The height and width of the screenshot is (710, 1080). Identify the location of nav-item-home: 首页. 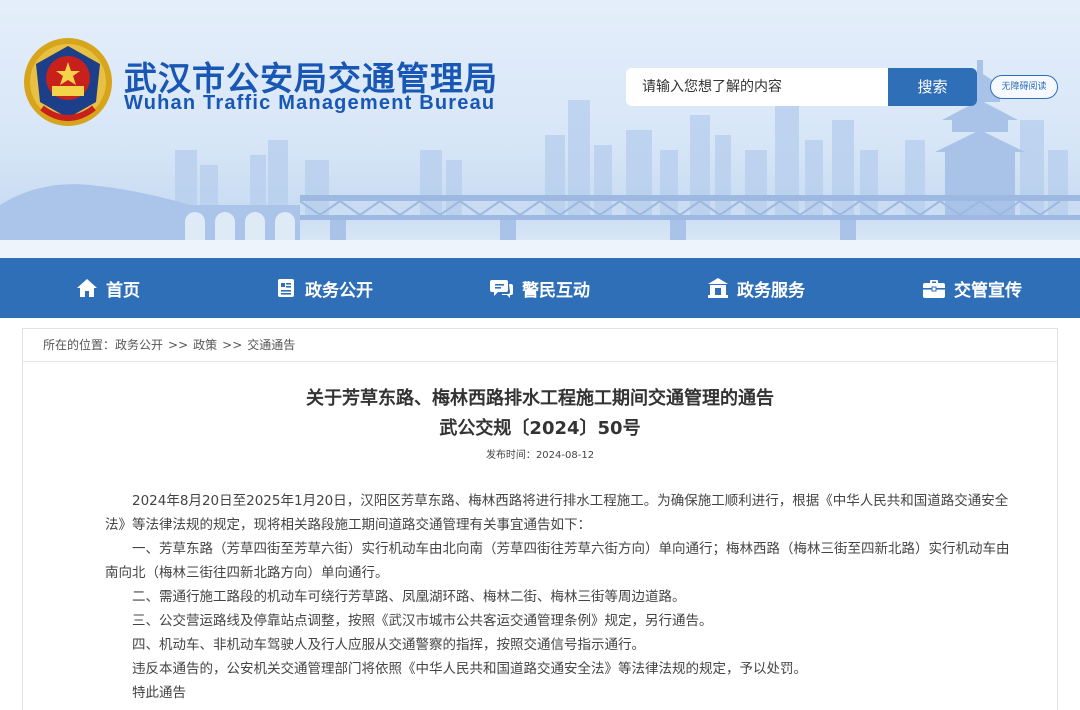
(108, 288).